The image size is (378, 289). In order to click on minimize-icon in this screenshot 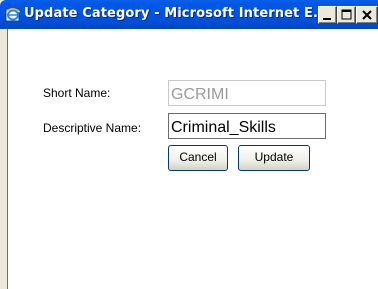, I will do `click(327, 19)`.